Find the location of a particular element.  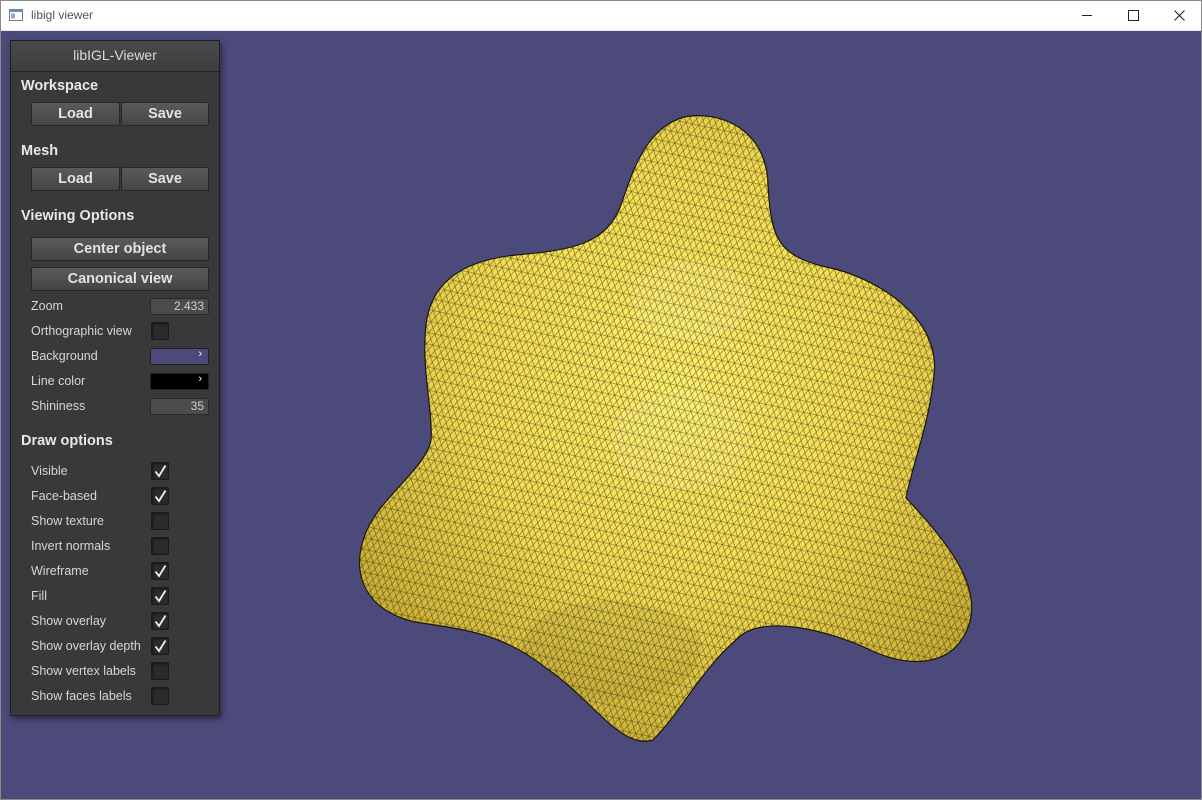

show-faces-labels-checkbox is located at coordinates (160, 696).